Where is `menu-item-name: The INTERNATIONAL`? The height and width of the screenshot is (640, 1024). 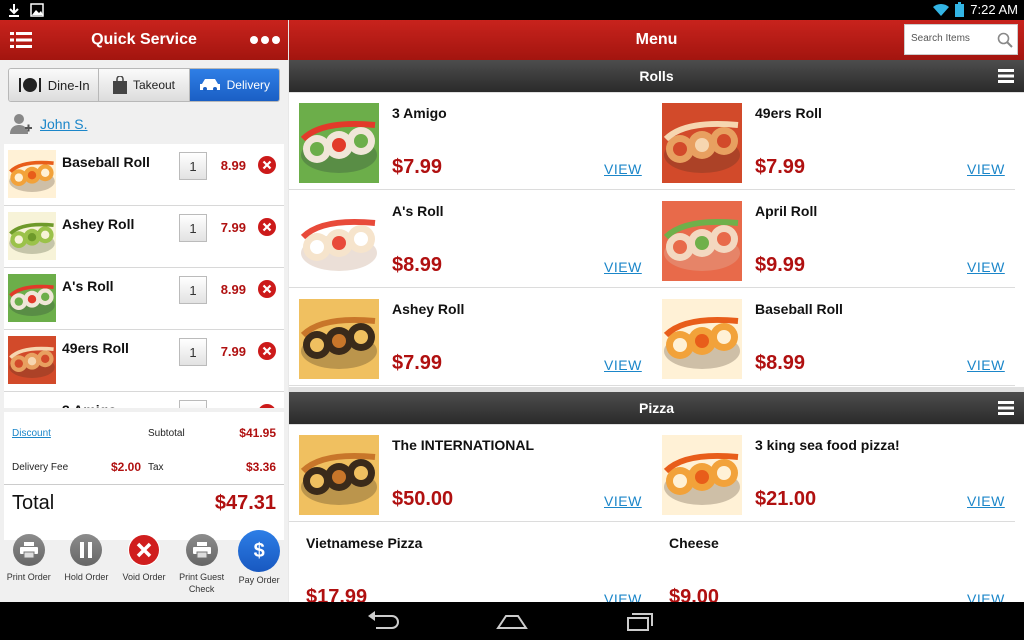 menu-item-name: The INTERNATIONAL is located at coordinates (463, 445).